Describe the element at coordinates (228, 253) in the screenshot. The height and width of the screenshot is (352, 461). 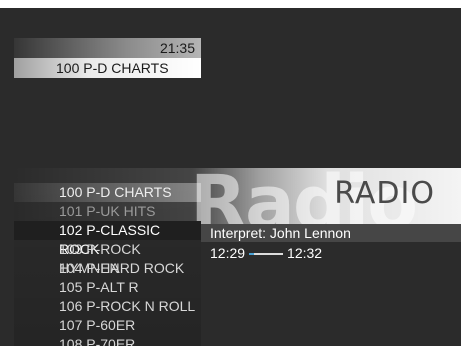
I see `start-time: 12:29` at that location.